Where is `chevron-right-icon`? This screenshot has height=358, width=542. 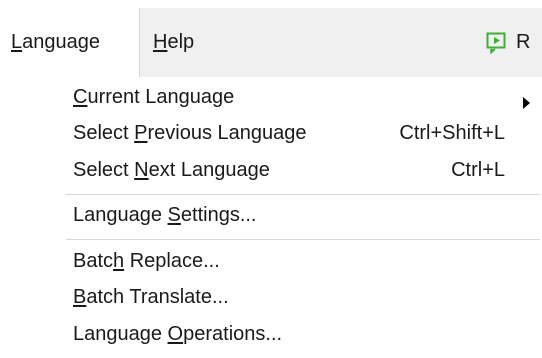
chevron-right-icon is located at coordinates (527, 103).